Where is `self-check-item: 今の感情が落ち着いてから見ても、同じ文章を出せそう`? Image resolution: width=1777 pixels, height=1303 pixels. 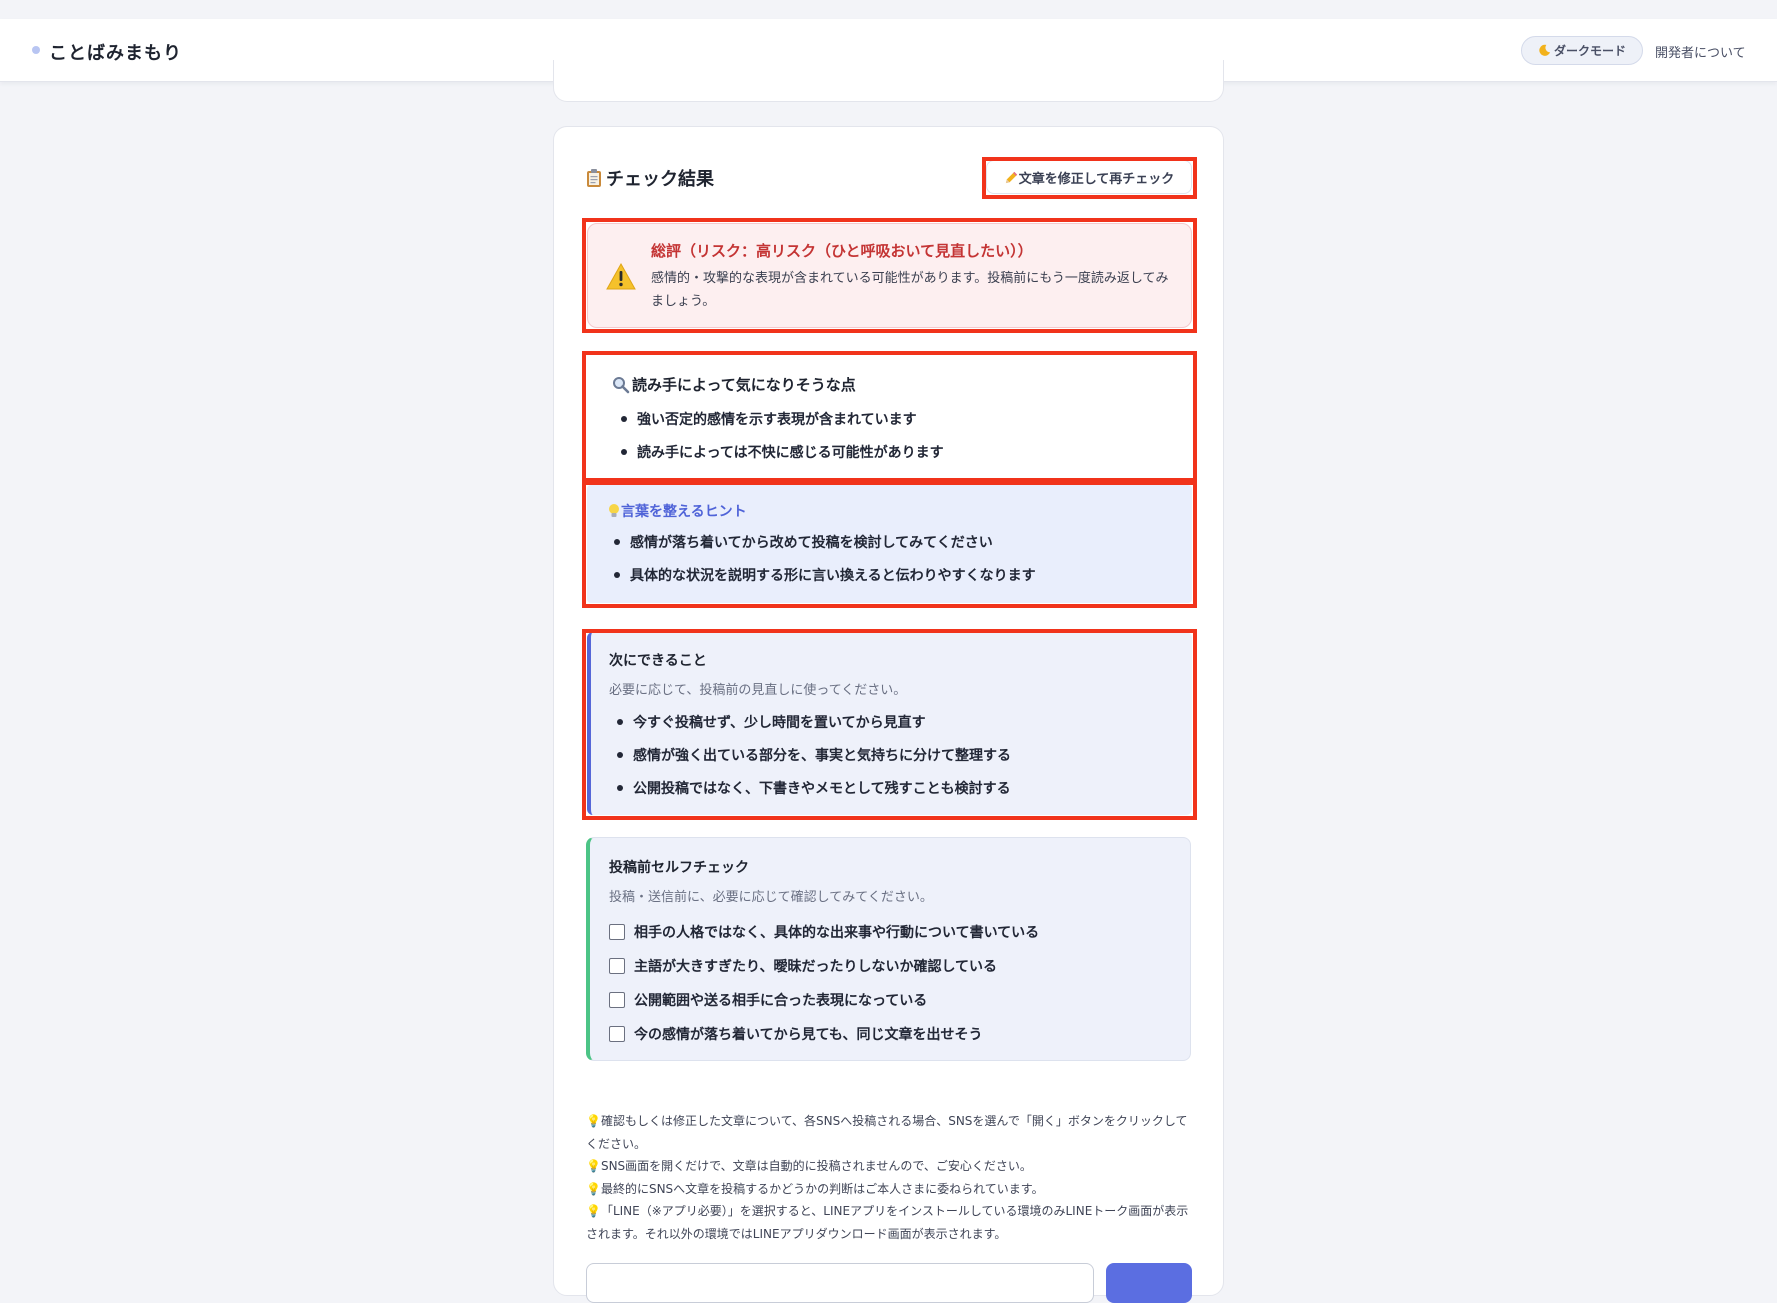 self-check-item: 今の感情が落ち着いてから見ても、同じ文章を出せそう is located at coordinates (795, 1034).